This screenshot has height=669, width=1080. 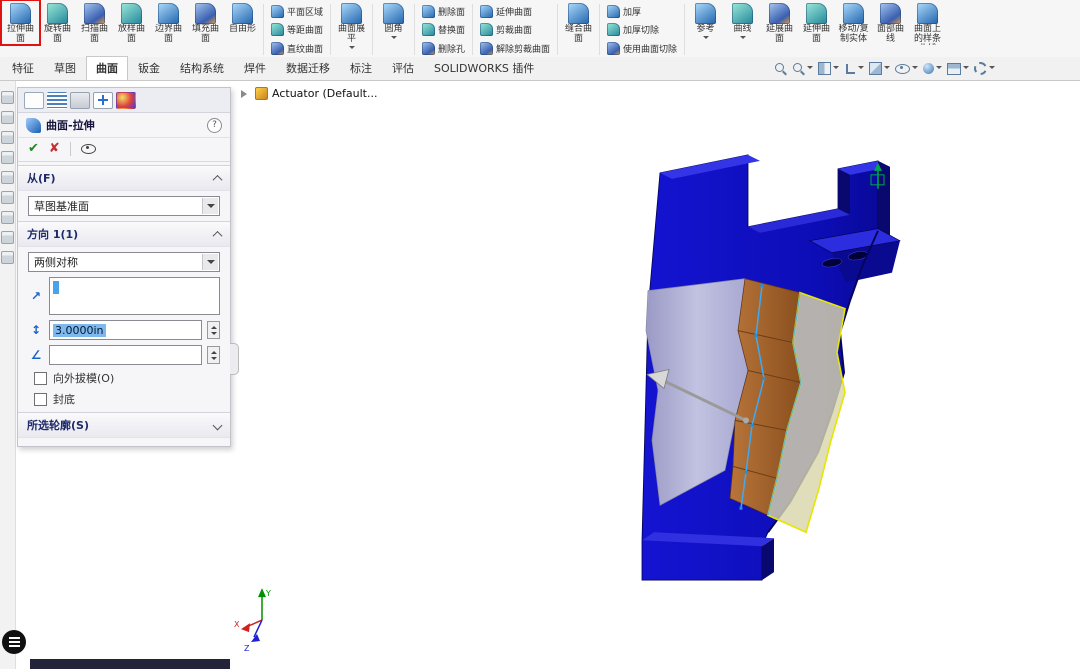 I want to click on section-selected-contours-header: 所选轮廓(S), so click(x=124, y=425).